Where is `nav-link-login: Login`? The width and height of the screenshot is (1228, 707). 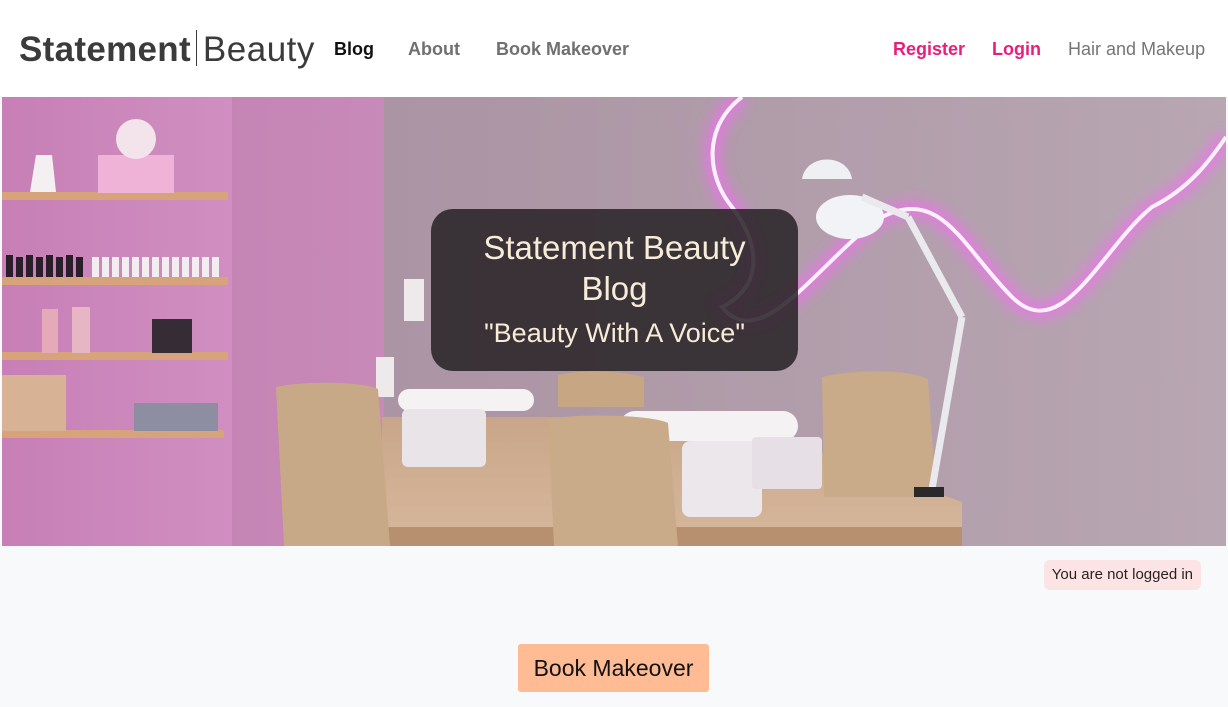
nav-link-login: Login is located at coordinates (1016, 49).